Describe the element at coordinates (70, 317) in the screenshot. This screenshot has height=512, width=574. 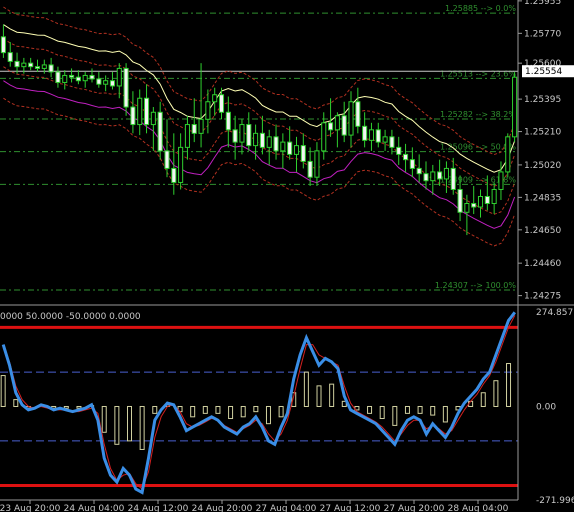
I see `oscillator-header: 0000 50.0000 -50.0000 0.0000` at that location.